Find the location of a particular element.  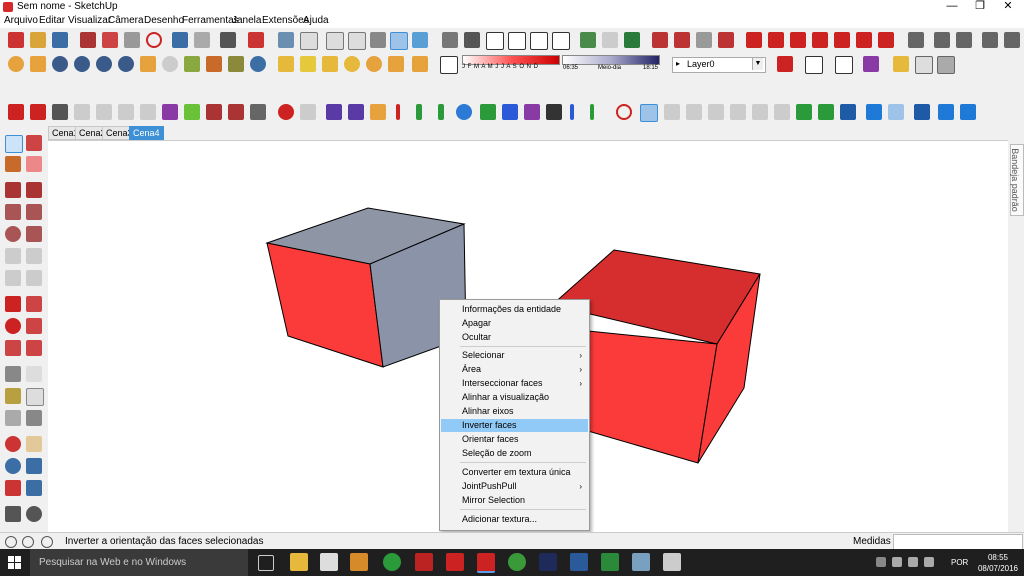

store-icon is located at coordinates (329, 562).